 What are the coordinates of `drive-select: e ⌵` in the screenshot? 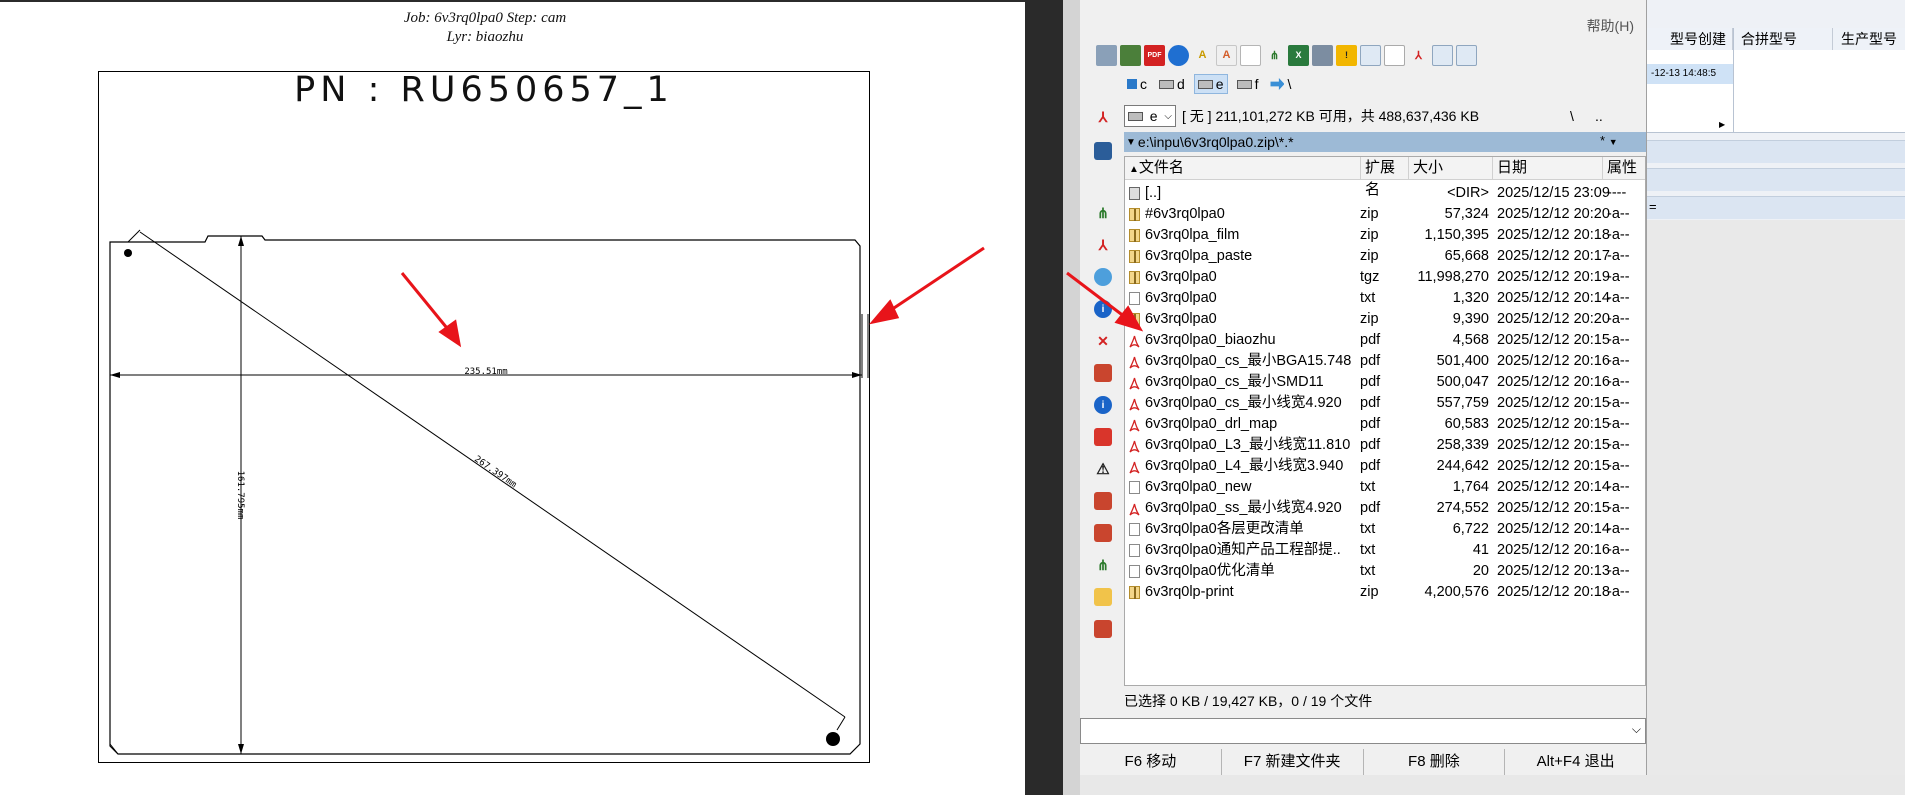 It's located at (1150, 116).